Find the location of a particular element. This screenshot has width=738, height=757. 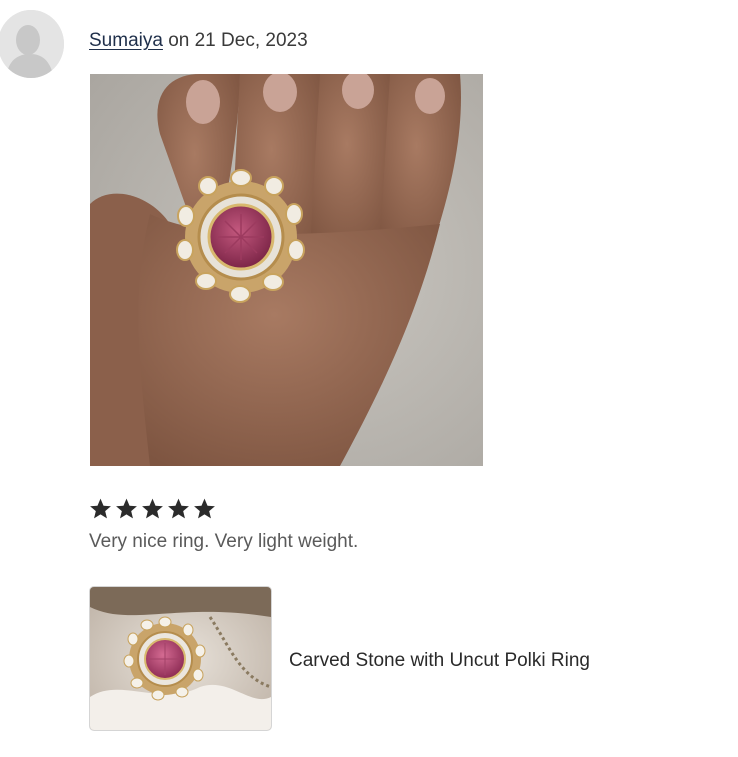

reviewer-name-link: Sumaiya is located at coordinates (126, 40).